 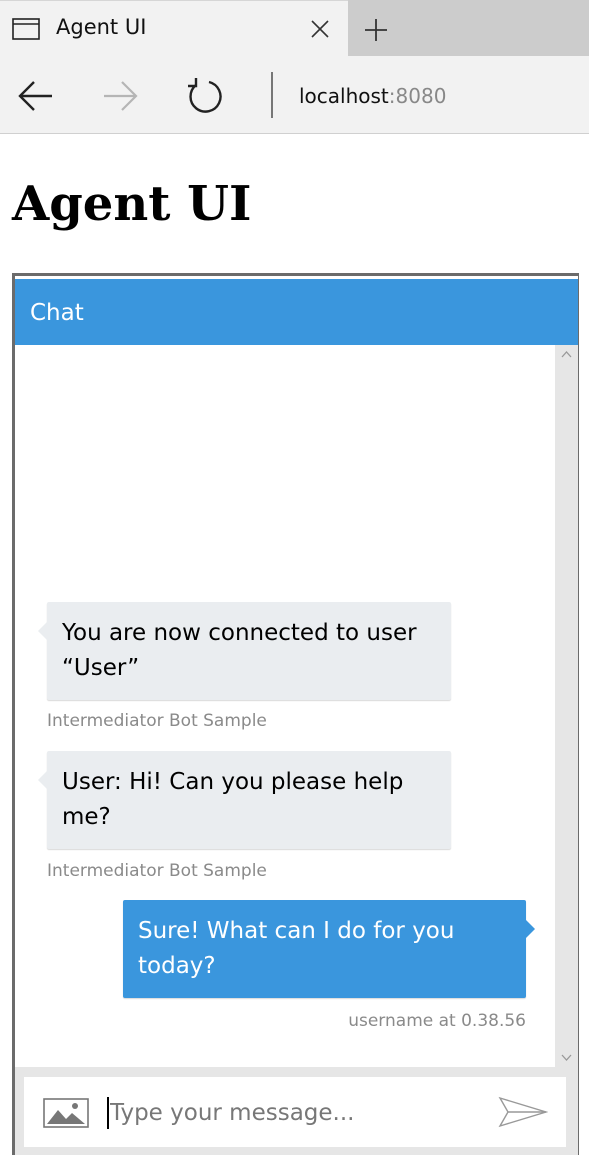 I want to click on address-bar: localhost:8080, so click(x=372, y=96).